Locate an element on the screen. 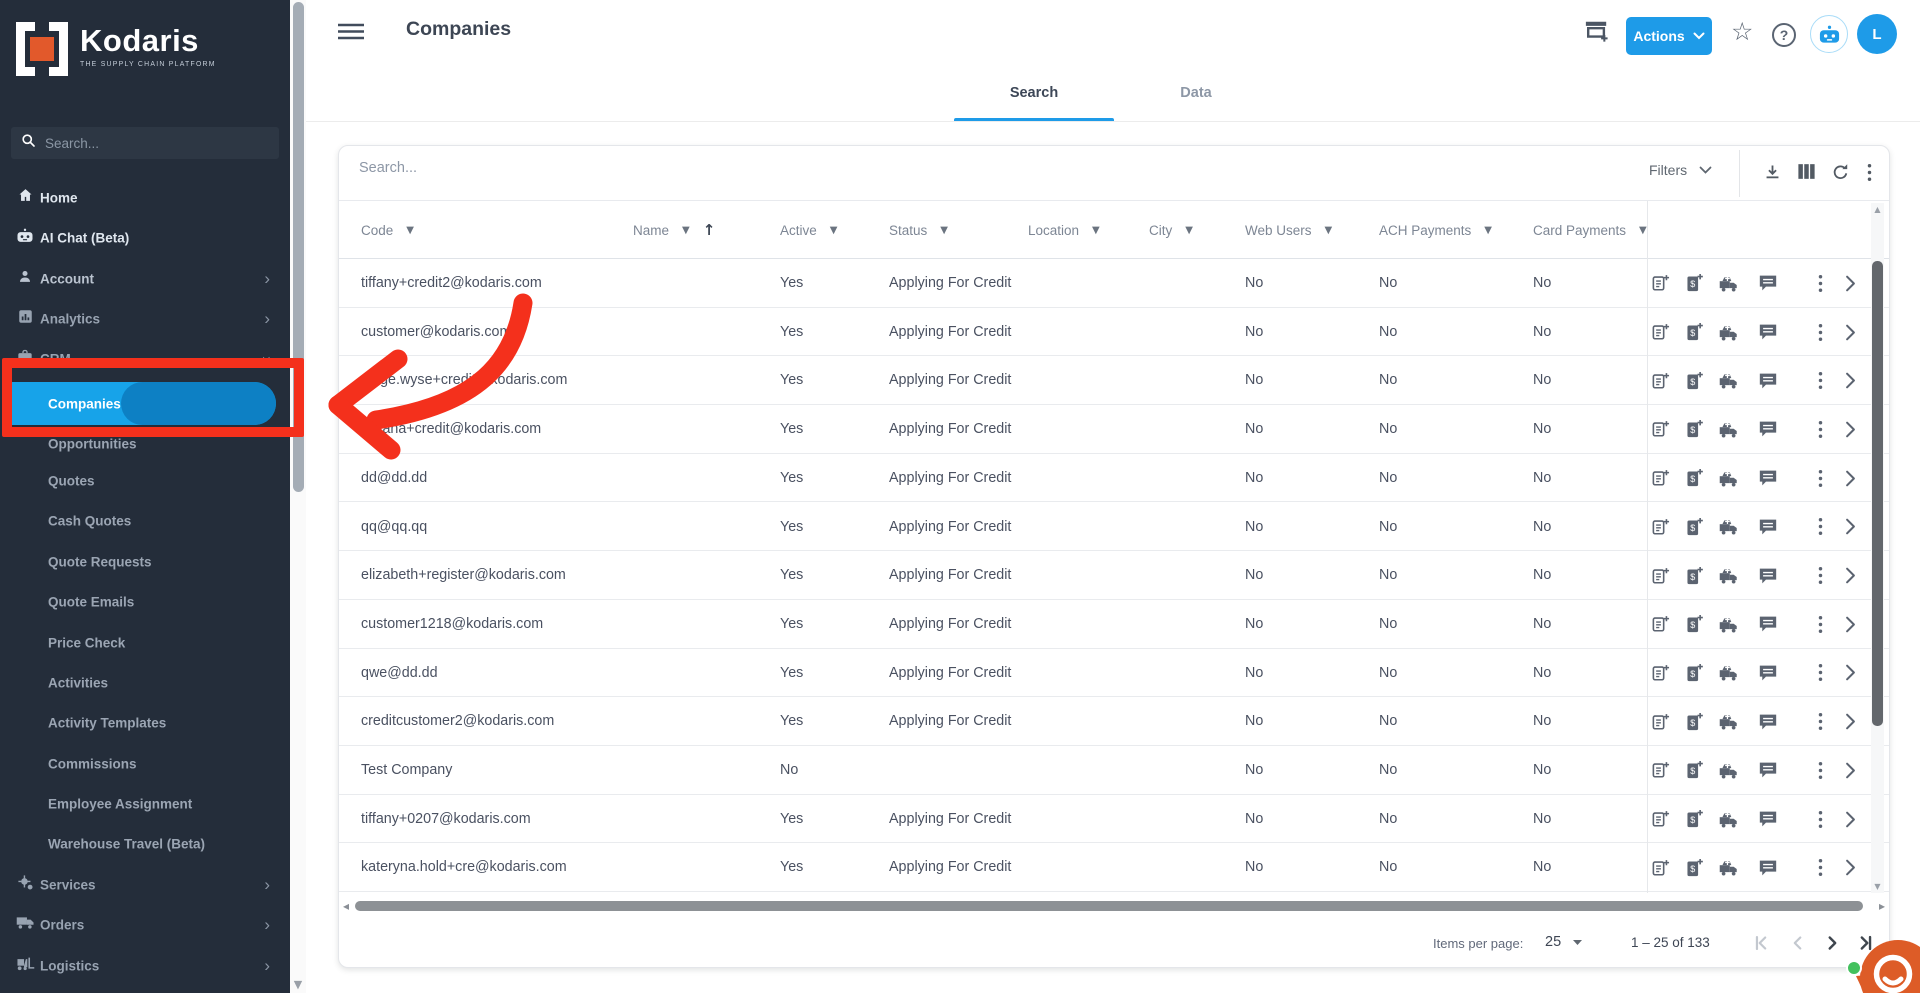 The width and height of the screenshot is (1920, 993). filters-button: Filters is located at coordinates (1680, 170).